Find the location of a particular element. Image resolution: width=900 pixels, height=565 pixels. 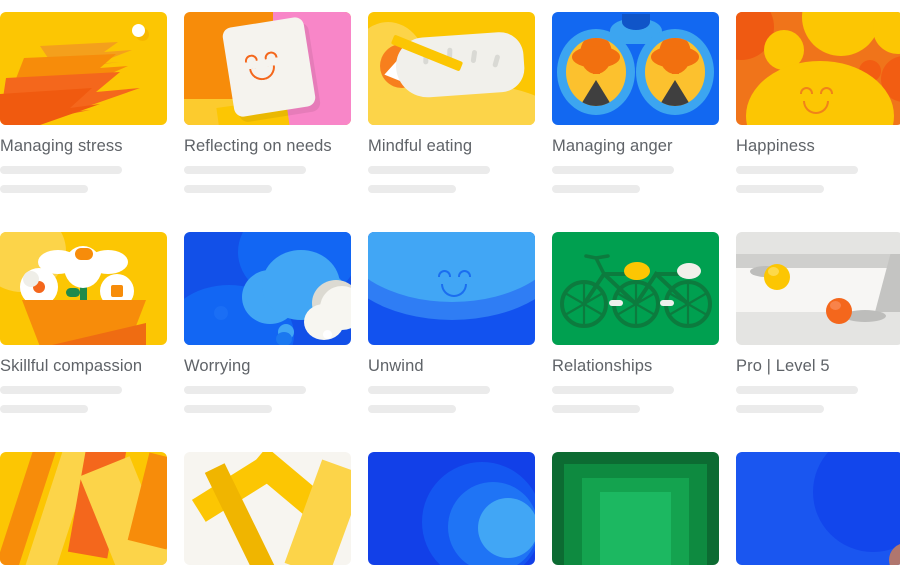

notepad-shape is located at coordinates (269, 67).